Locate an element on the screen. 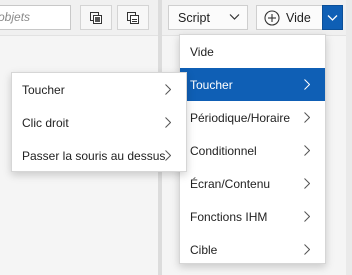  submenu-item-label: Passer la souris au dessus is located at coordinates (94, 155).